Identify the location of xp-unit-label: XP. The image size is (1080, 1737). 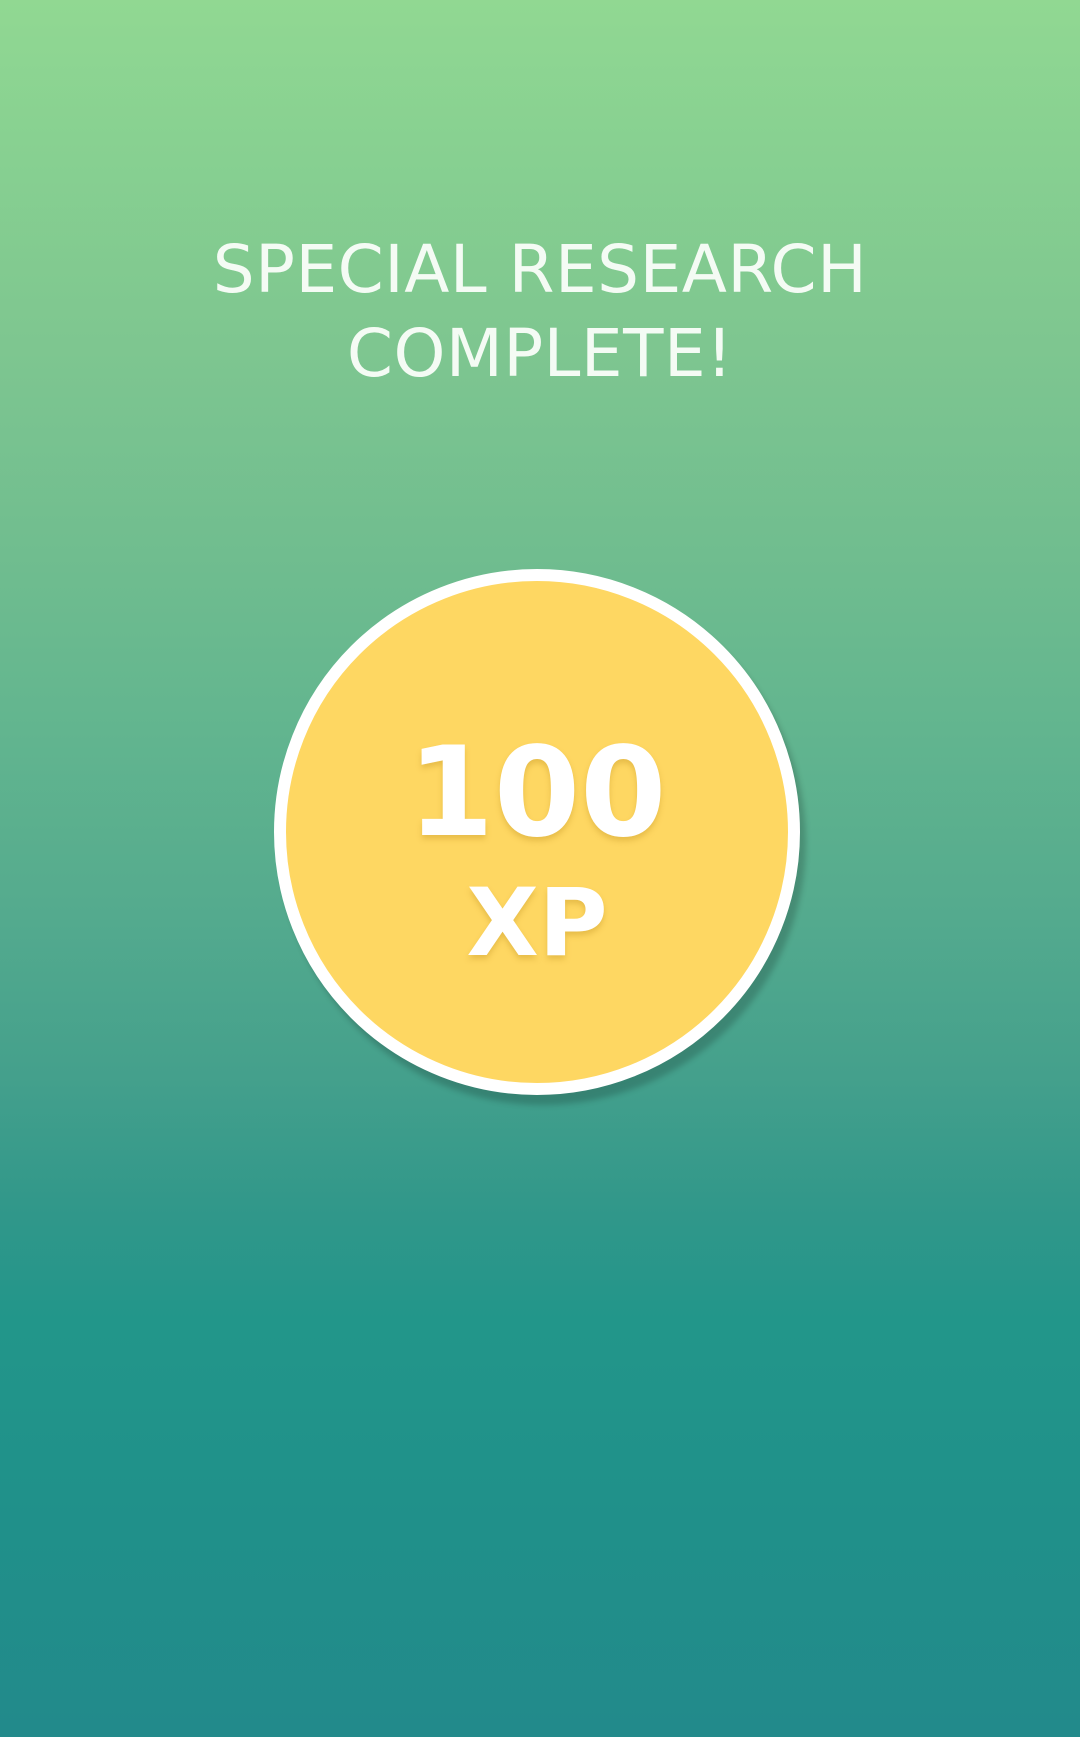
(537, 923).